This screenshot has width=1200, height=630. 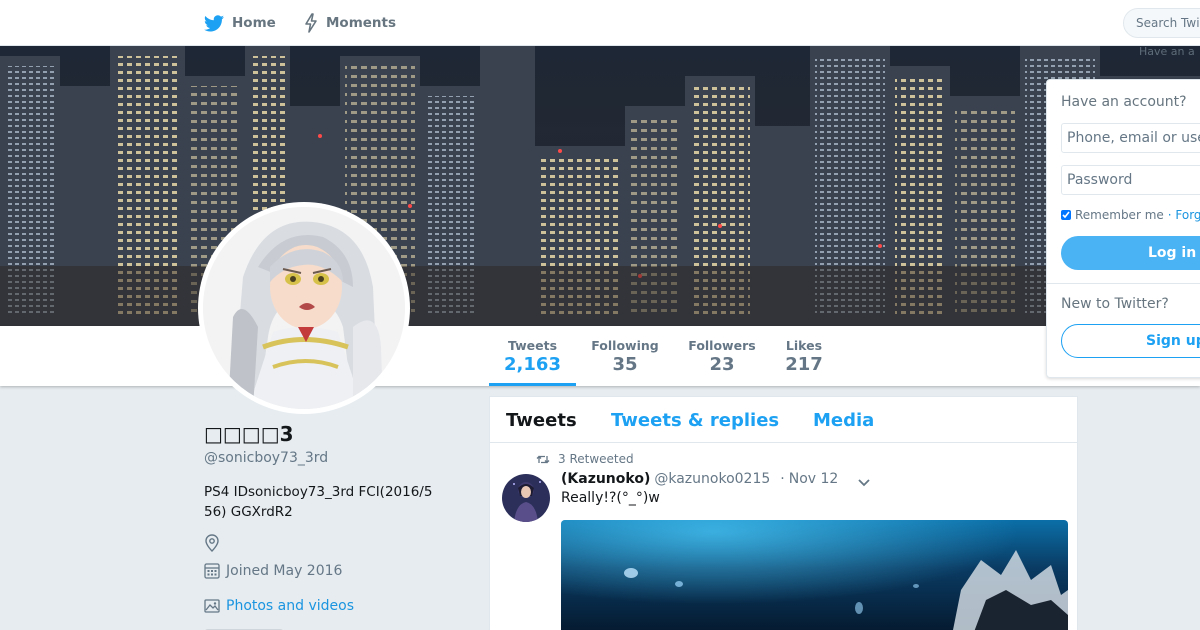 I want to click on signup-button: Sign up, so click(x=1130, y=341).